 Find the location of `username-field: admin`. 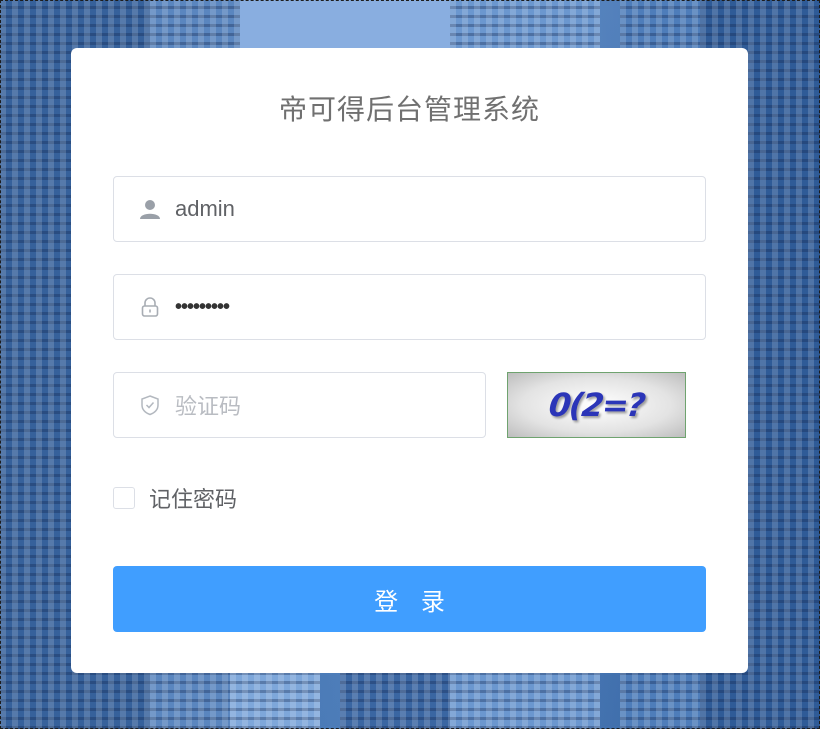

username-field: admin is located at coordinates (409, 209).